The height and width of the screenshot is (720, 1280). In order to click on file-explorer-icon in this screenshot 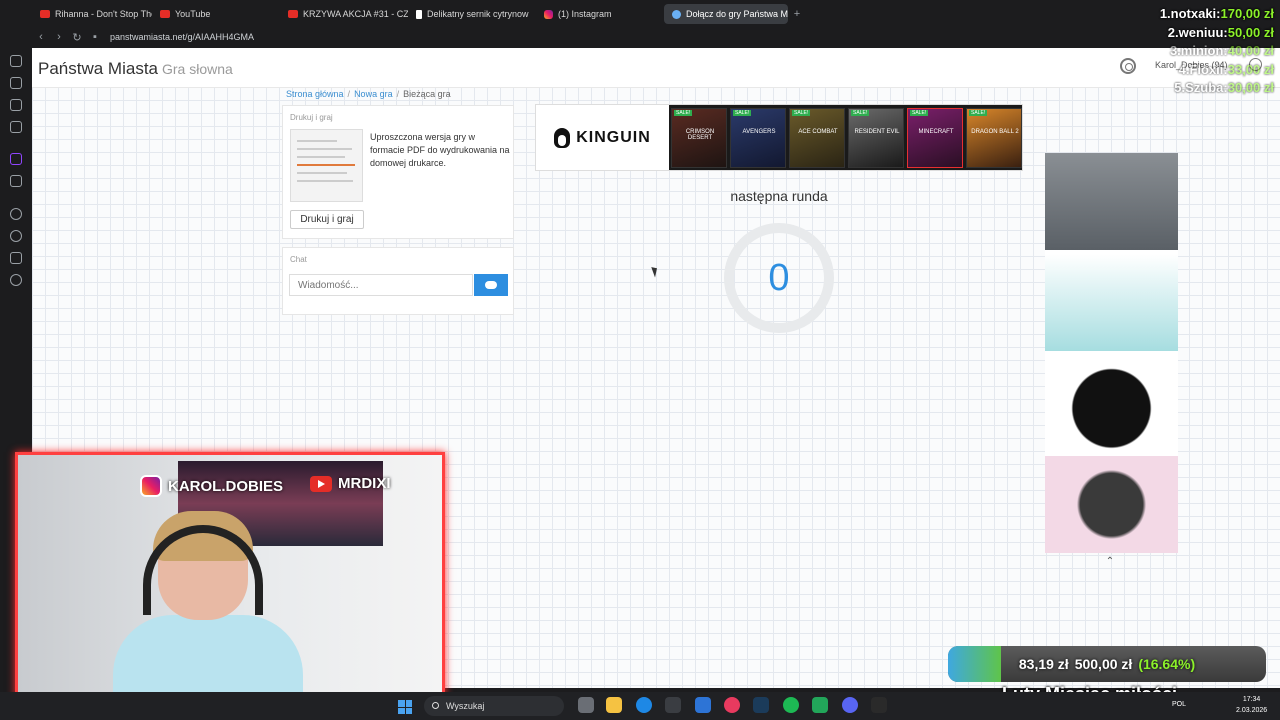, I will do `click(614, 705)`.